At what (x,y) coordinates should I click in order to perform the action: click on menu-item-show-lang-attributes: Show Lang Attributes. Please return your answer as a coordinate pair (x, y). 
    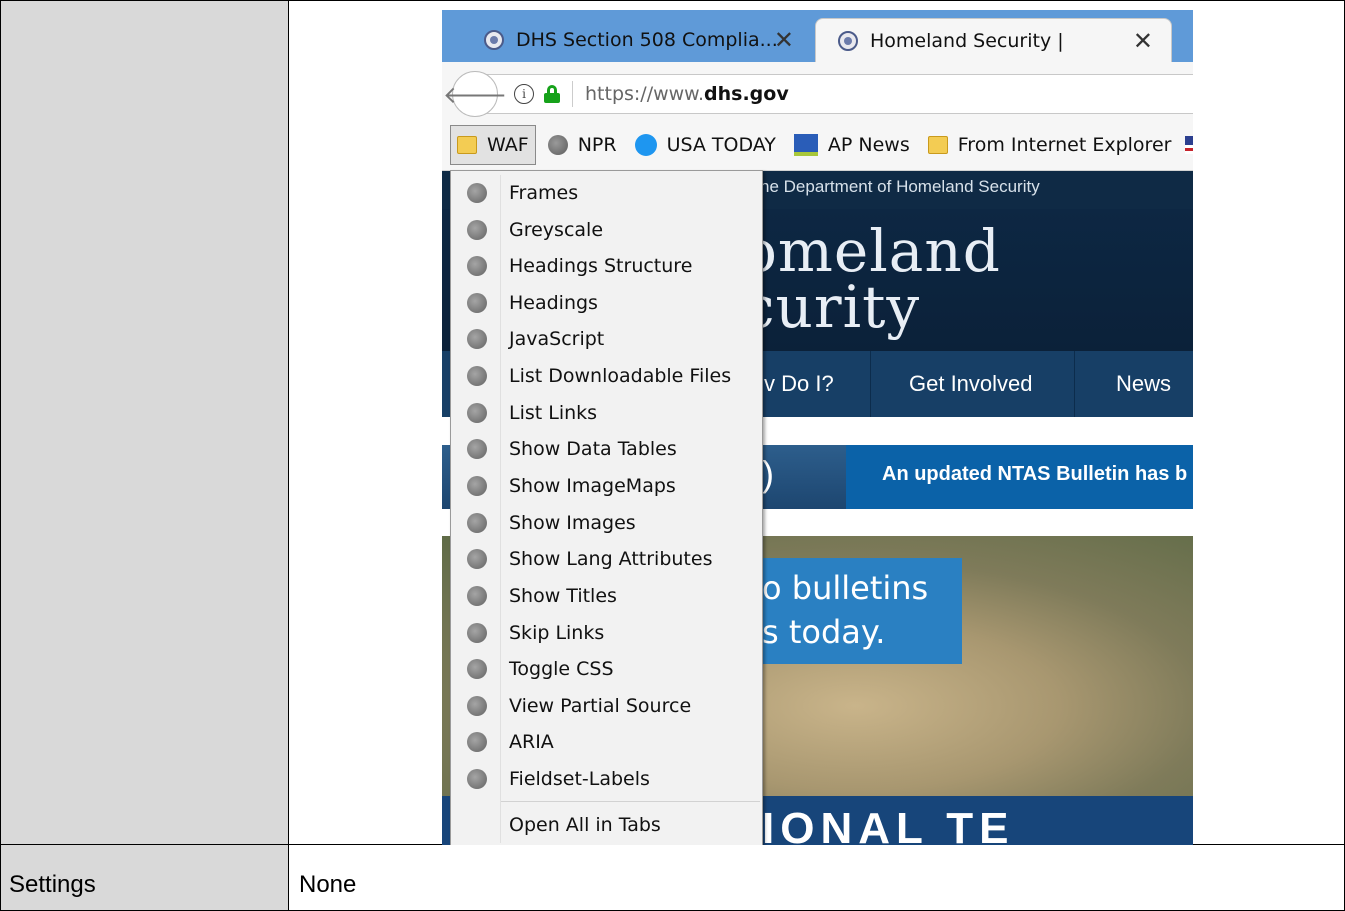
    Looking at the image, I should click on (606, 559).